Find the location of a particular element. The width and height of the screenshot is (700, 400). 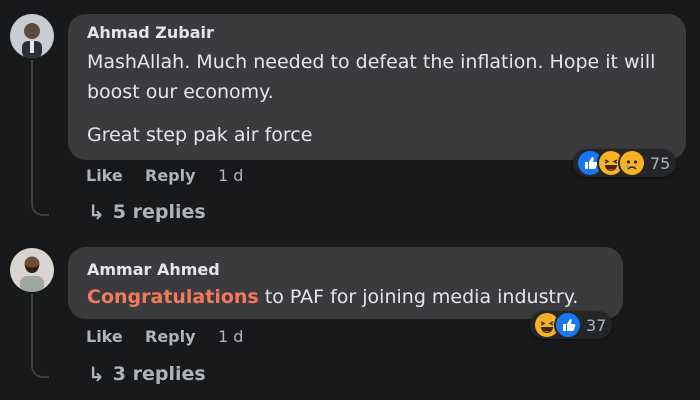

comment-text-rest: to PAF for joining media industry. is located at coordinates (418, 297).